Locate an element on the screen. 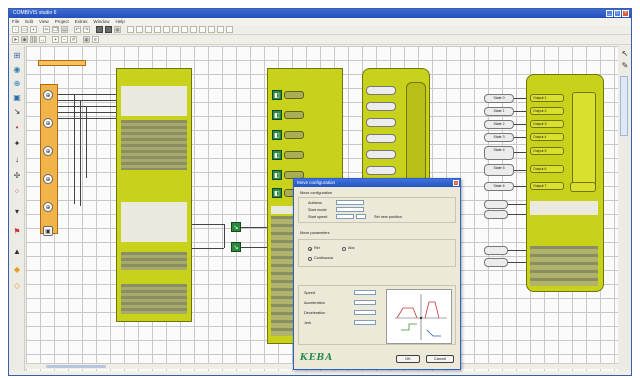  tool-h-icon is located at coordinates (193, 29).